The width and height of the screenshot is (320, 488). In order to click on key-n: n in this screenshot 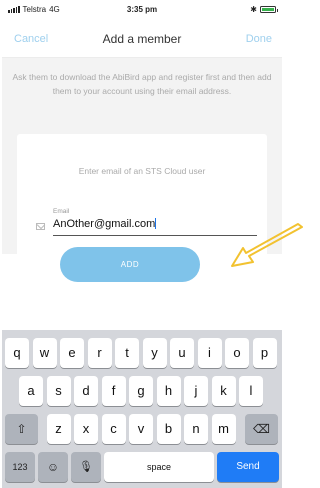, I will do `click(196, 429)`.